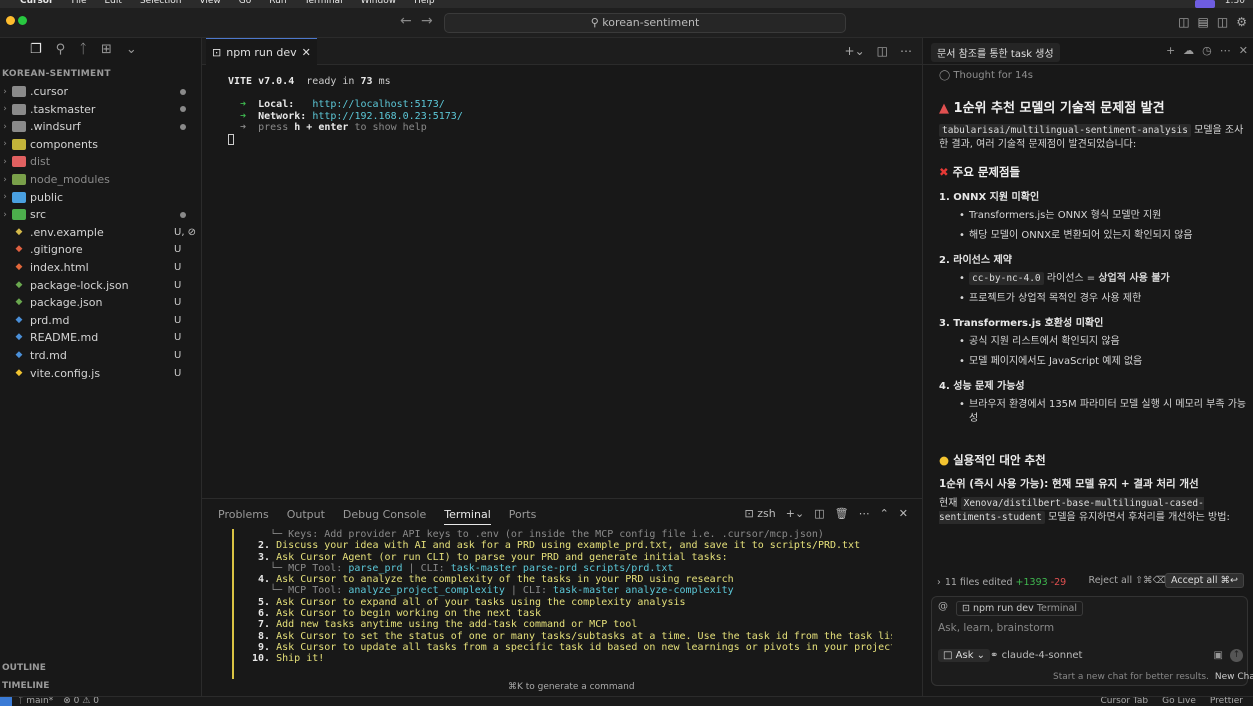 This screenshot has width=1253, height=706. I want to click on send-button: ↑, so click(1236, 655).